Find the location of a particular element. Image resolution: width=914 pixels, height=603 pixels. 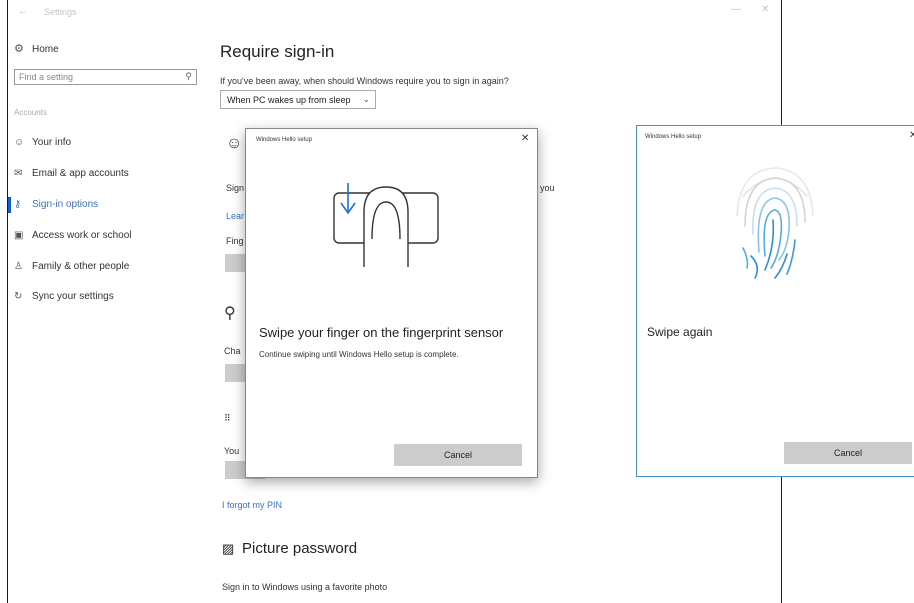

picture-icon: ▨ is located at coordinates (228, 548).